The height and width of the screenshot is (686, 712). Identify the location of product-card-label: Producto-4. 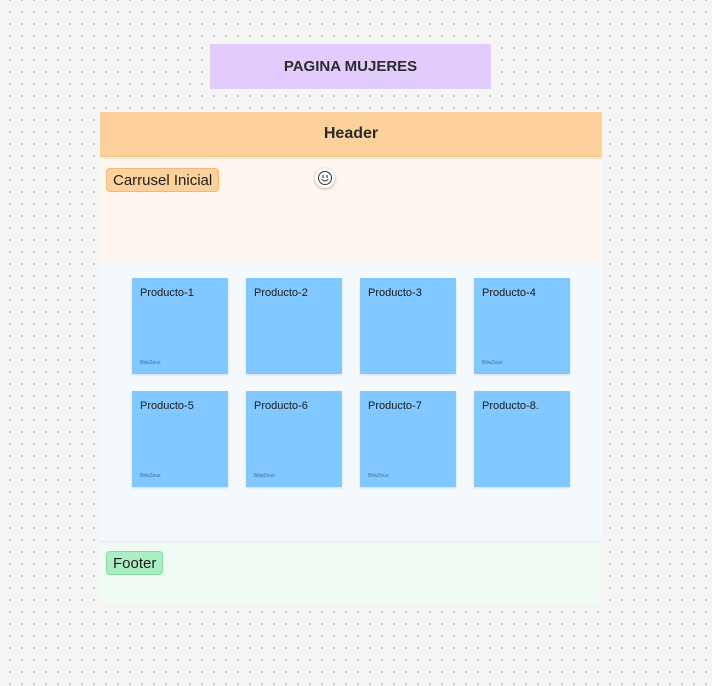
(509, 293).